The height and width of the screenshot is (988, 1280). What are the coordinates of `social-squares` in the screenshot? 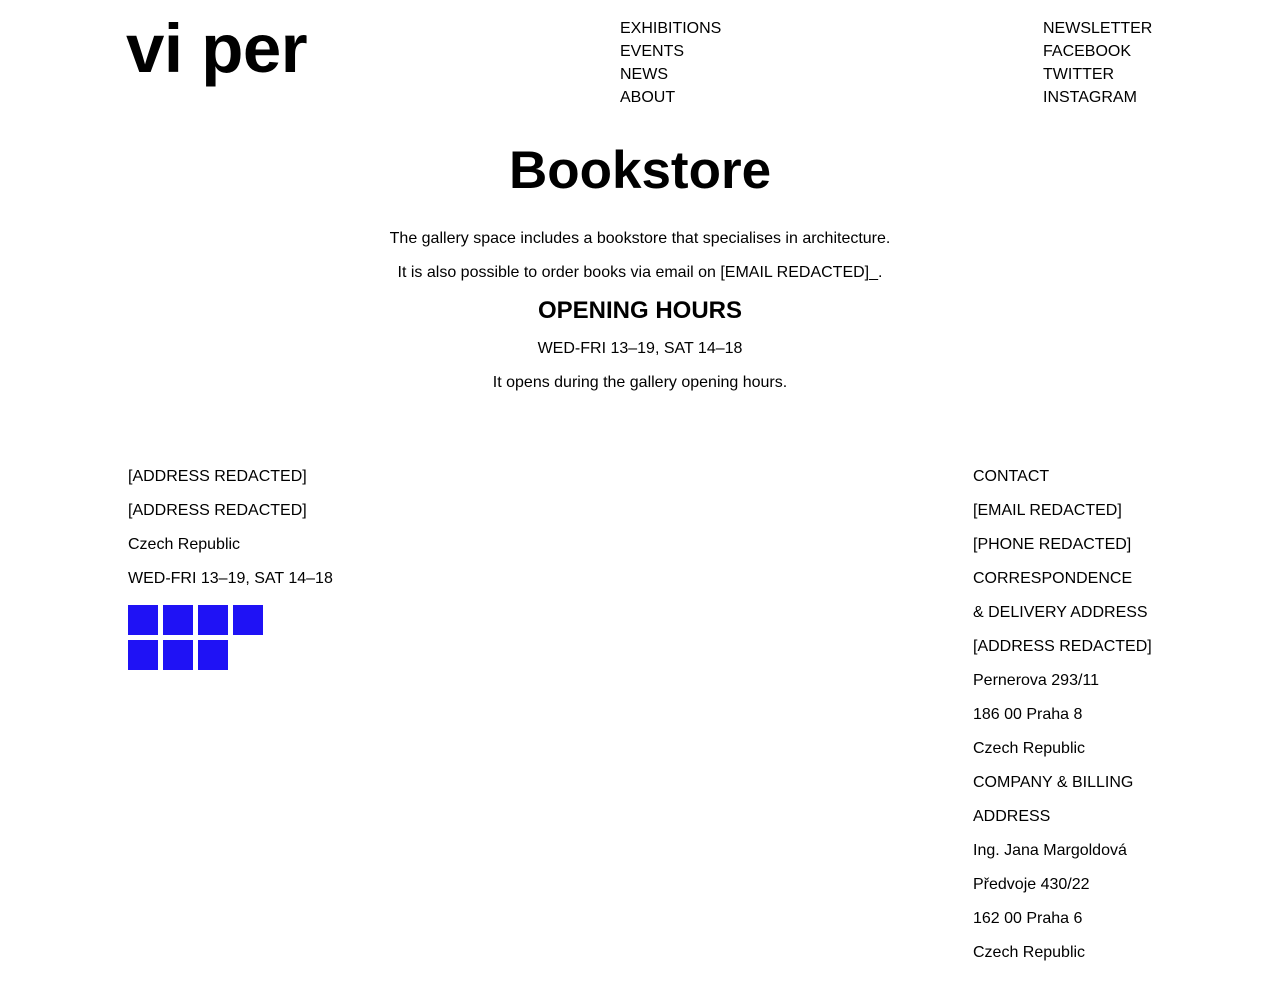 It's located at (198, 640).